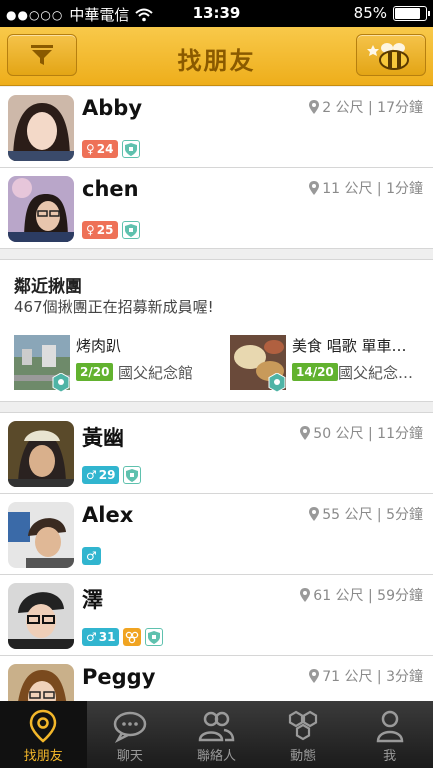 The height and width of the screenshot is (768, 433). What do you see at coordinates (108, 515) in the screenshot?
I see `user-name: Alex` at bounding box center [108, 515].